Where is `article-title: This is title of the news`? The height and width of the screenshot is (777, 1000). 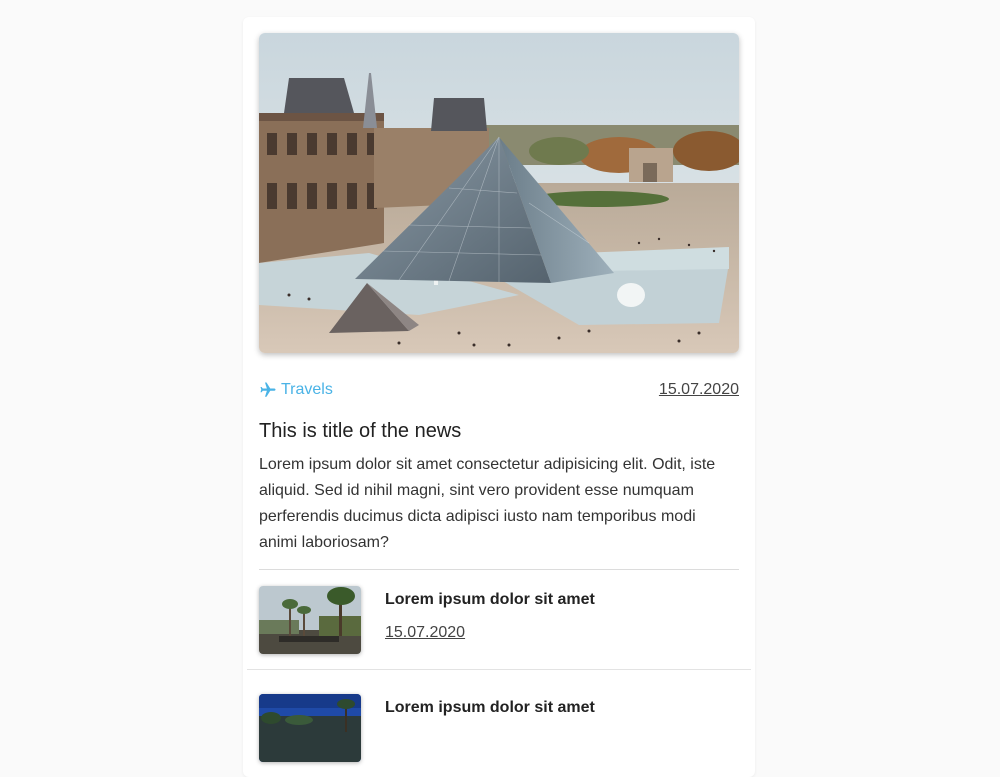
article-title: This is title of the news is located at coordinates (360, 431).